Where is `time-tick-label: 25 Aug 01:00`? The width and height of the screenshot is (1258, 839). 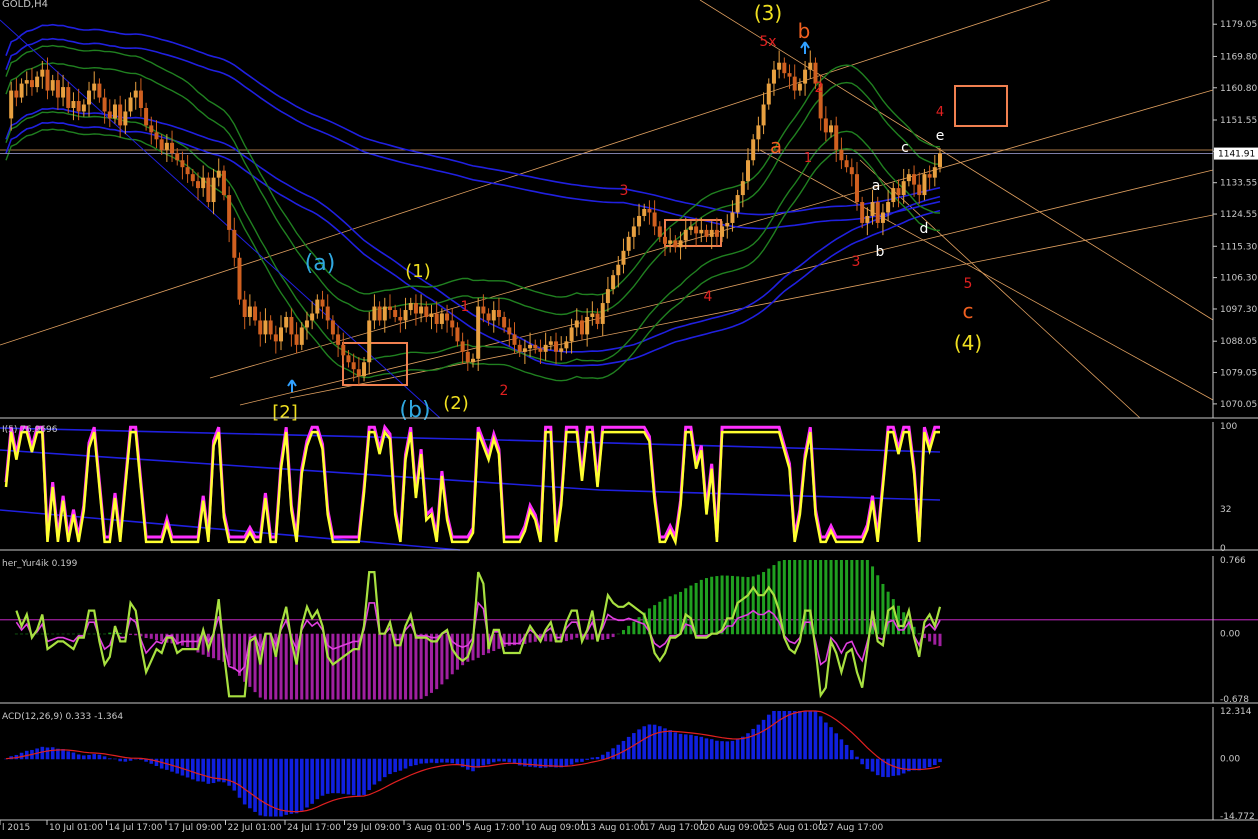
time-tick-label: 25 Aug 01:00 is located at coordinates (793, 828).